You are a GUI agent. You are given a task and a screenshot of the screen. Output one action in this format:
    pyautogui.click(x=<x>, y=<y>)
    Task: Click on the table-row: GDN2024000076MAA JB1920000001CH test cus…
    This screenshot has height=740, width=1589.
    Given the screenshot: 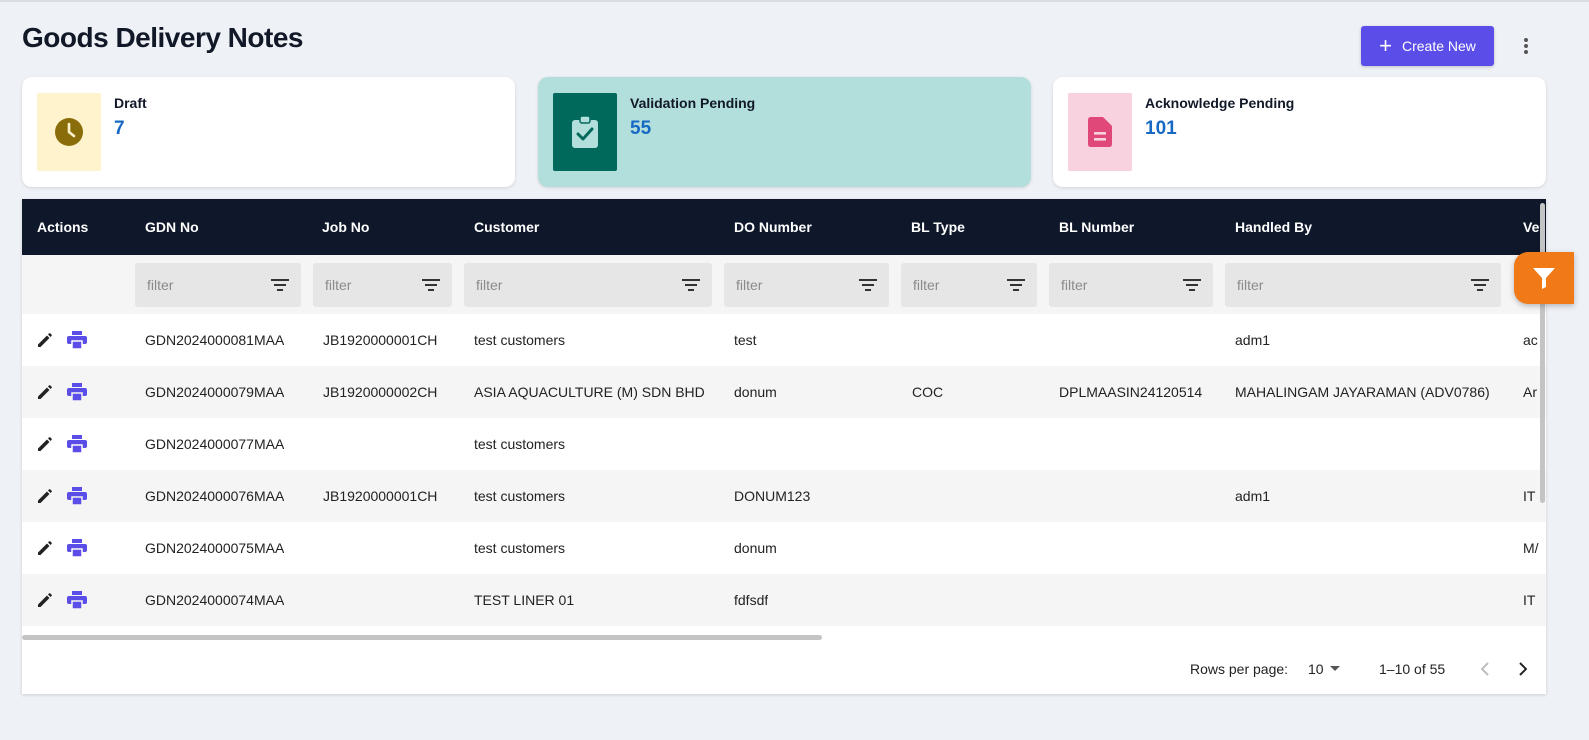 What is the action you would take?
    pyautogui.click(x=784, y=496)
    